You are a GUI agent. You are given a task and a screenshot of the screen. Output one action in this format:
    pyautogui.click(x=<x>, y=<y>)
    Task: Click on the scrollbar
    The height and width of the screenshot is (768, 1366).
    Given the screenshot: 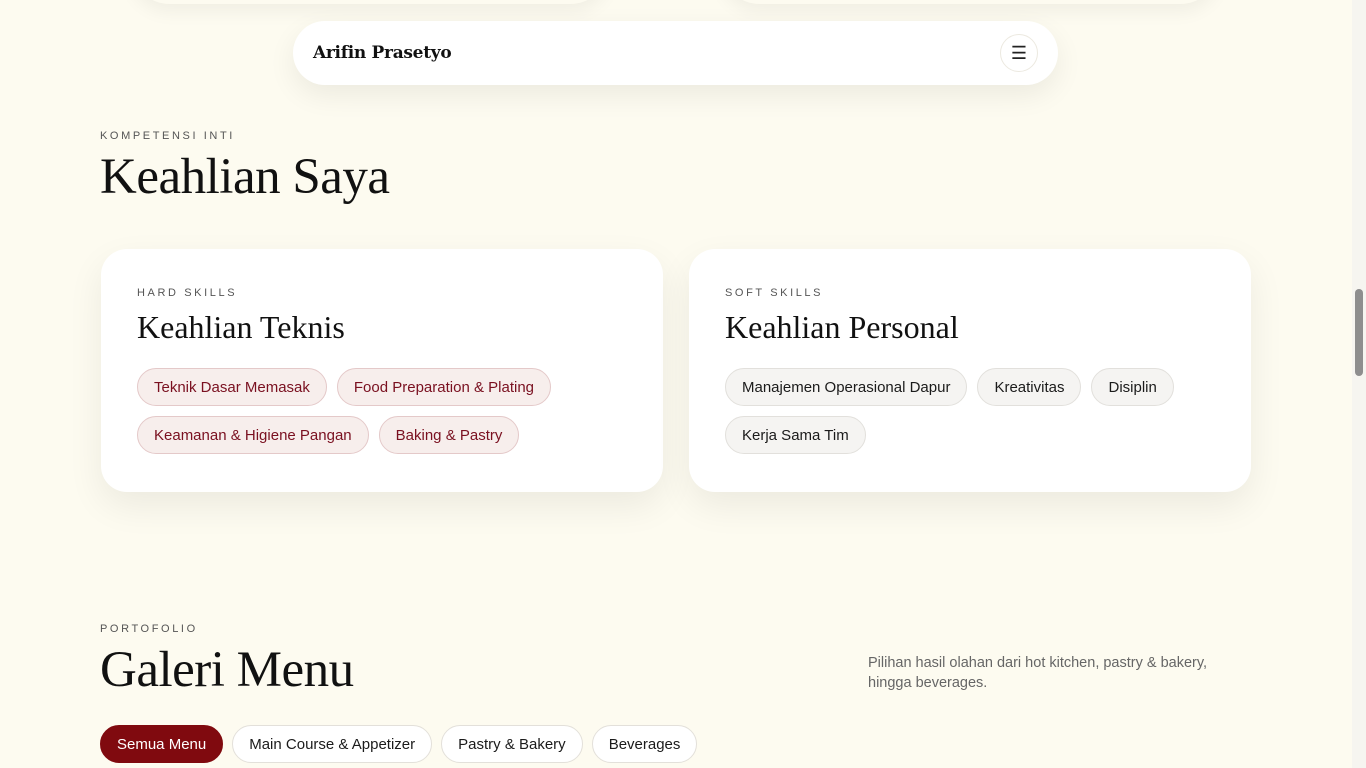 What is the action you would take?
    pyautogui.click(x=1359, y=384)
    